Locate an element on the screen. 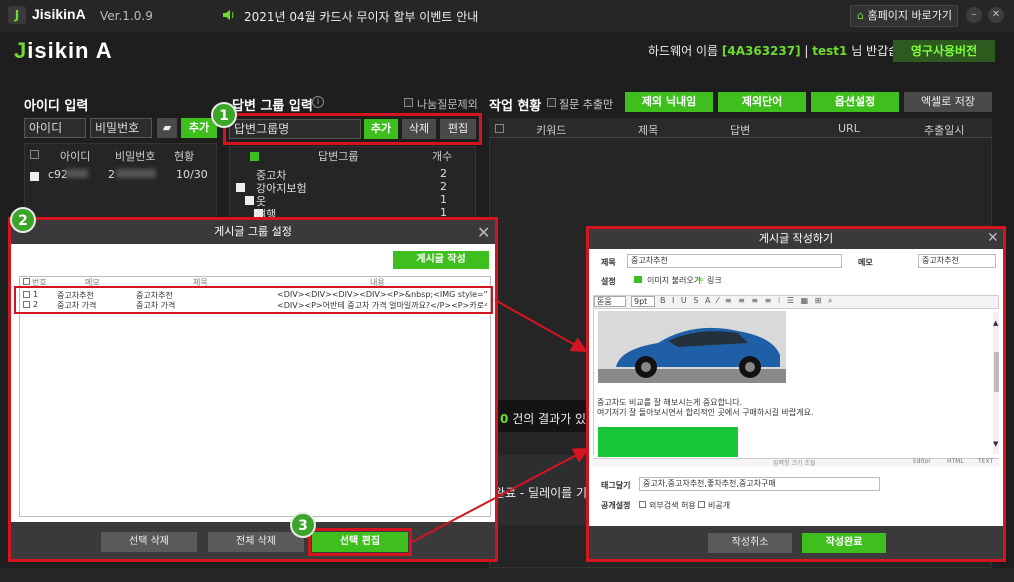 The width and height of the screenshot is (1014, 582). arrow-to-editor is located at coordinates (541, 325).